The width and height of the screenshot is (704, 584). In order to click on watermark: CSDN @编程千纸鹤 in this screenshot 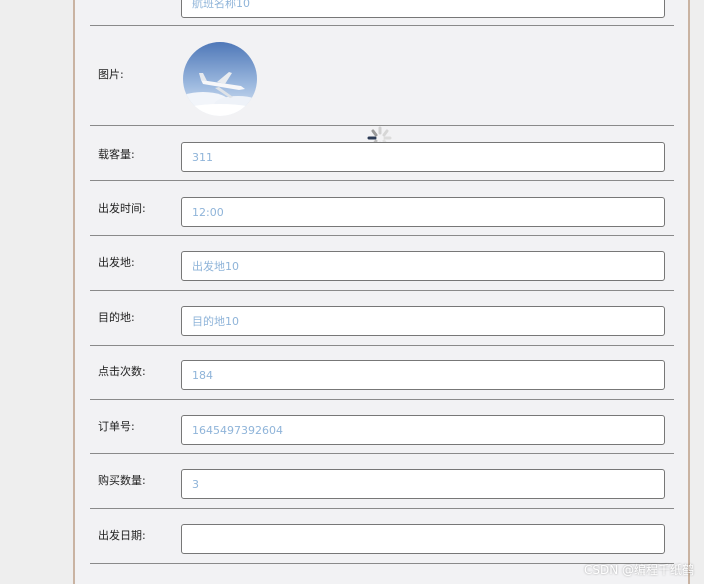, I will do `click(638, 570)`.